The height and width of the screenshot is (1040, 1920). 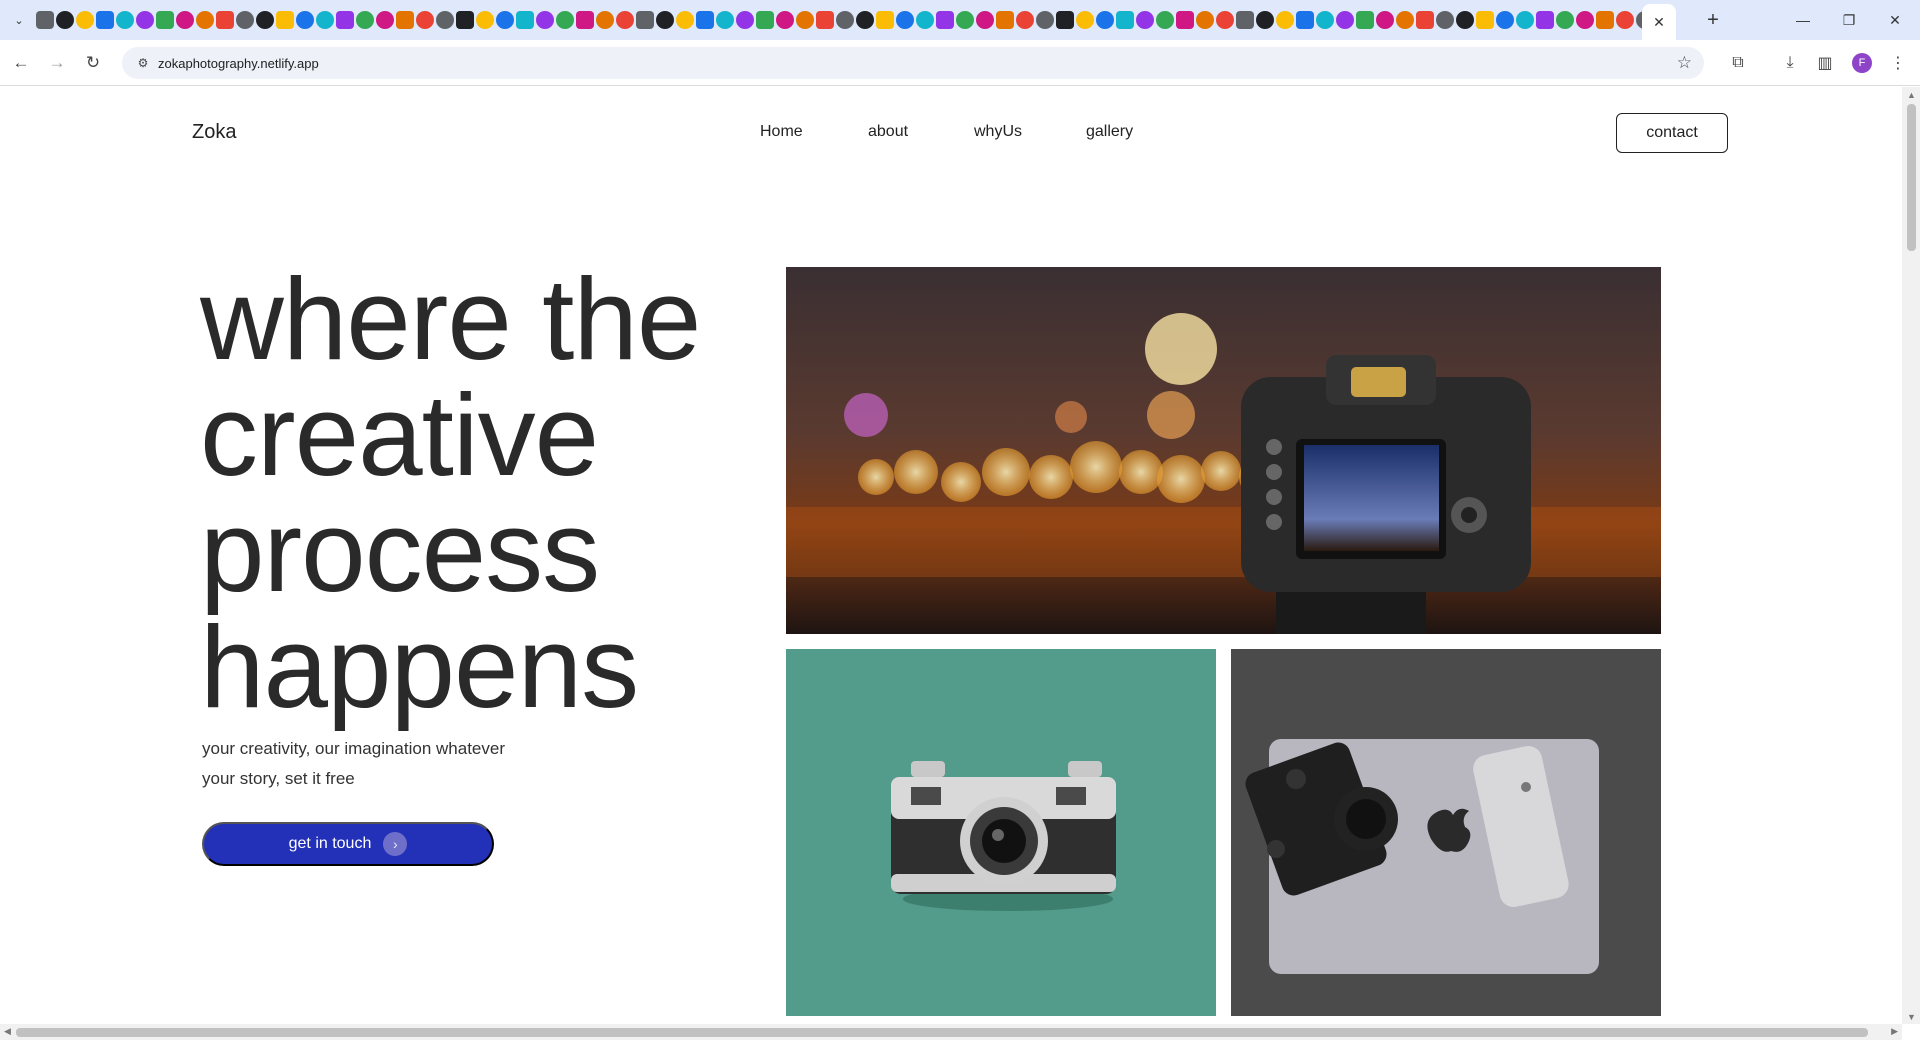 What do you see at coordinates (998, 132) in the screenshot?
I see `nav-link-whyus: whyUs` at bounding box center [998, 132].